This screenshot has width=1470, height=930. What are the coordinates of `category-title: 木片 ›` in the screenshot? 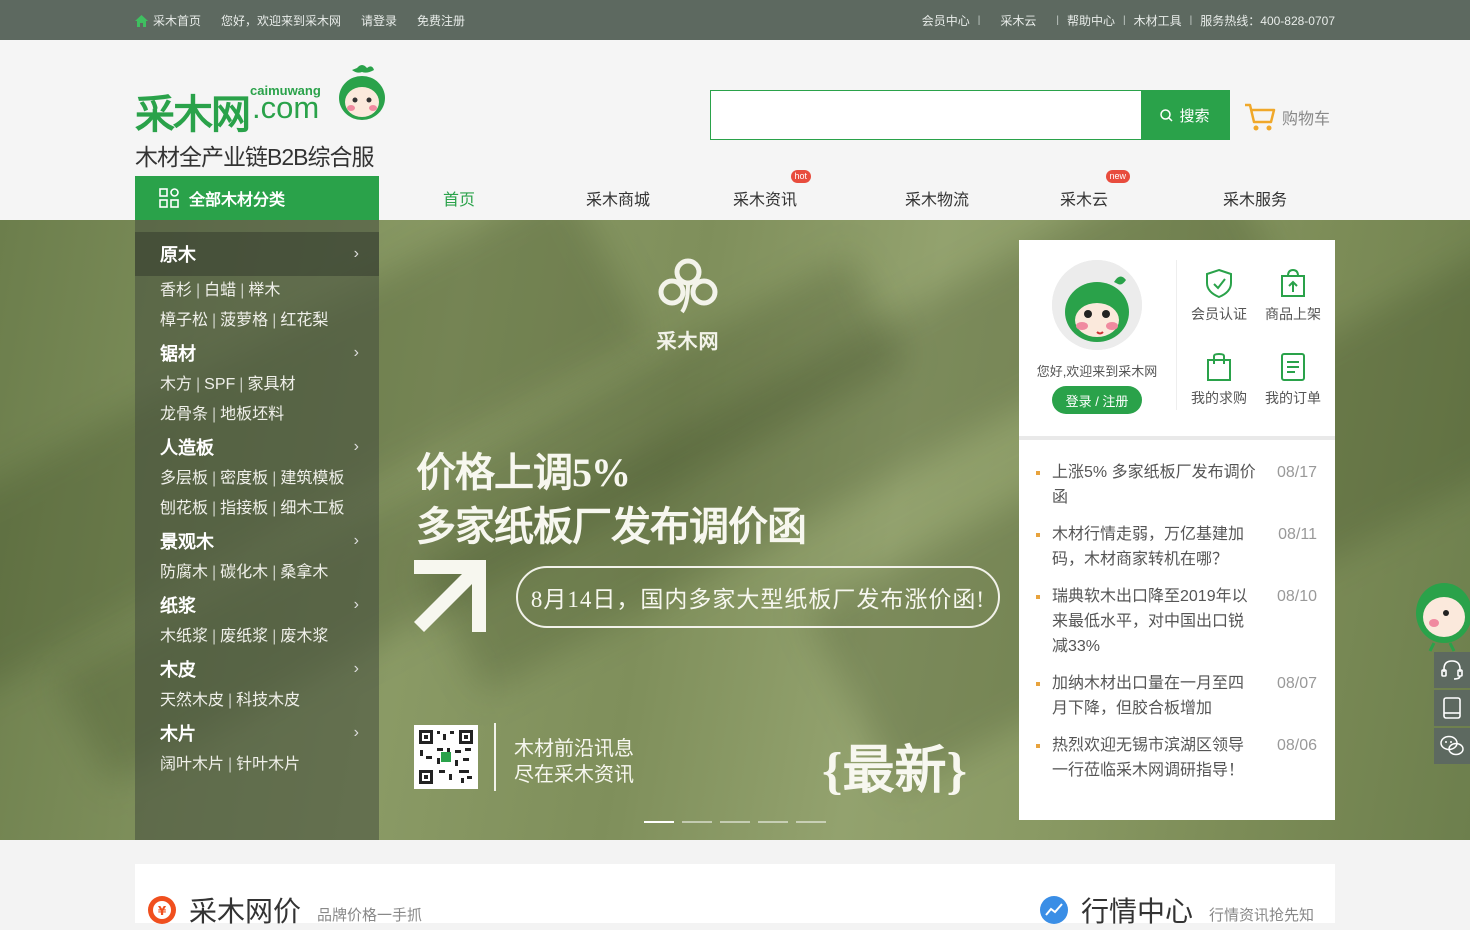 It's located at (257, 733).